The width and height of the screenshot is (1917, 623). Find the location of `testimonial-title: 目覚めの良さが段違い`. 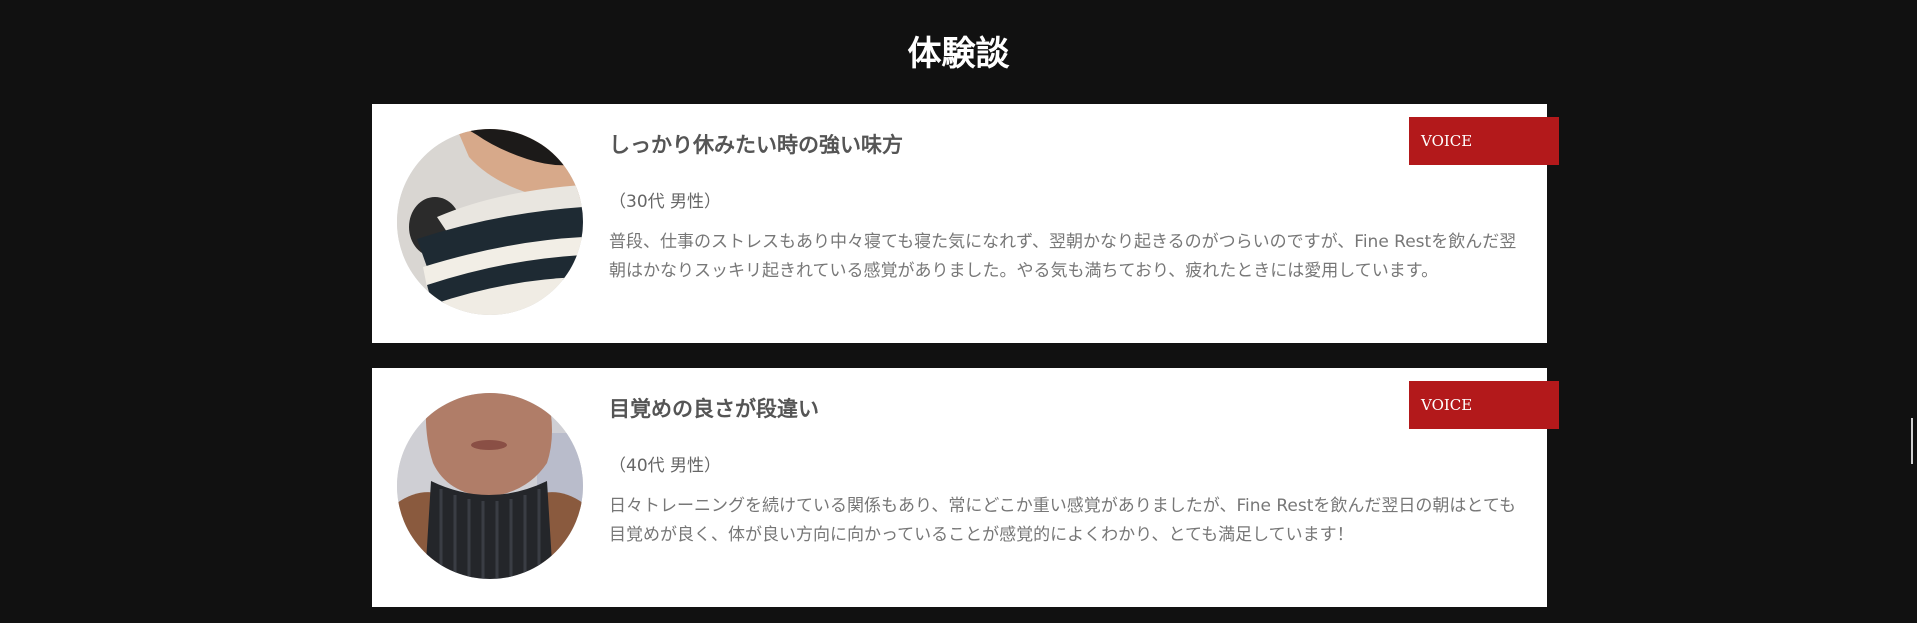

testimonial-title: 目覚めの良さが段違い is located at coordinates (714, 409).